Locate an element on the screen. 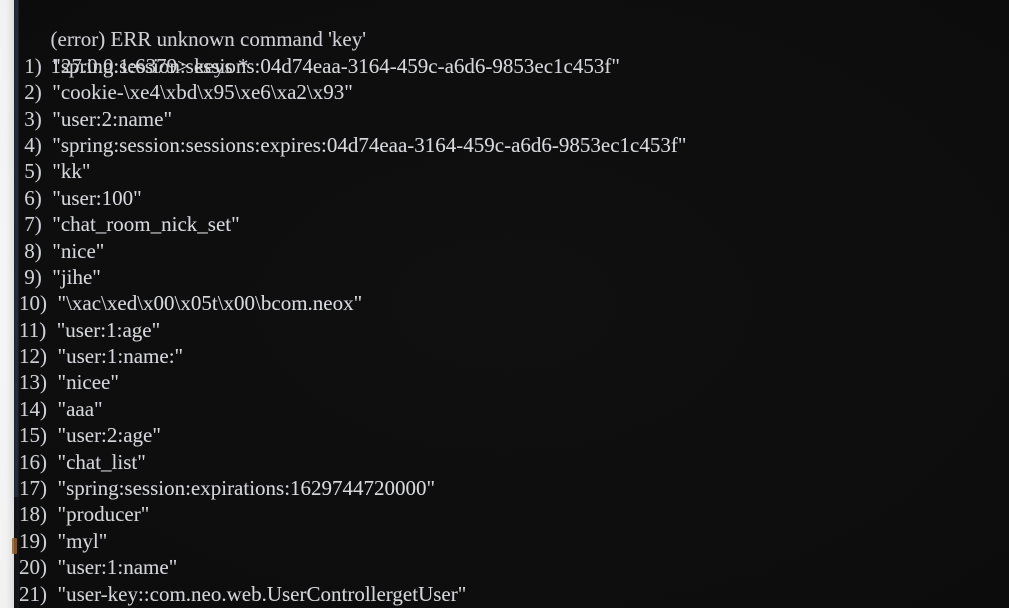 This screenshot has width=1009, height=608. key-result-value: "aaa" is located at coordinates (80, 408).